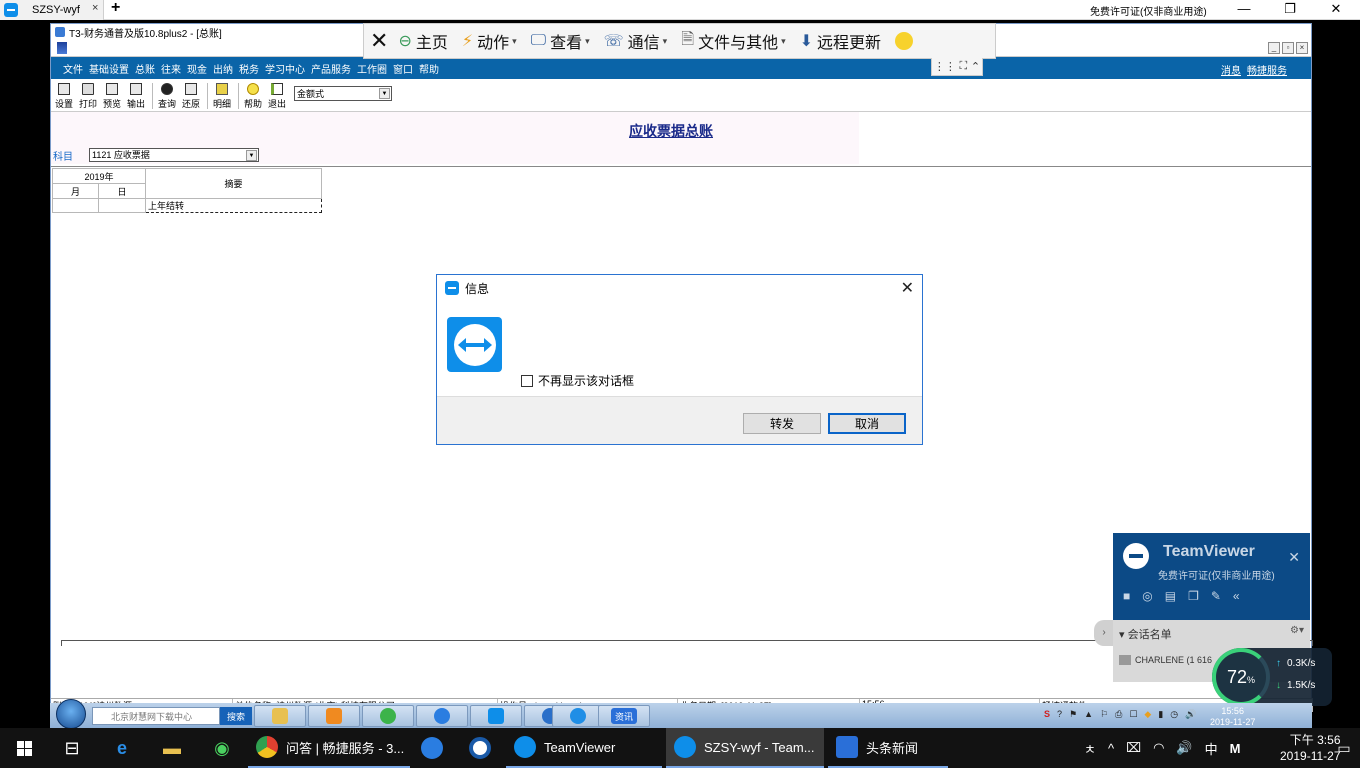 The image size is (1360, 768). Describe the element at coordinates (624, 716) in the screenshot. I see `remote-app-news: 资讯` at that location.